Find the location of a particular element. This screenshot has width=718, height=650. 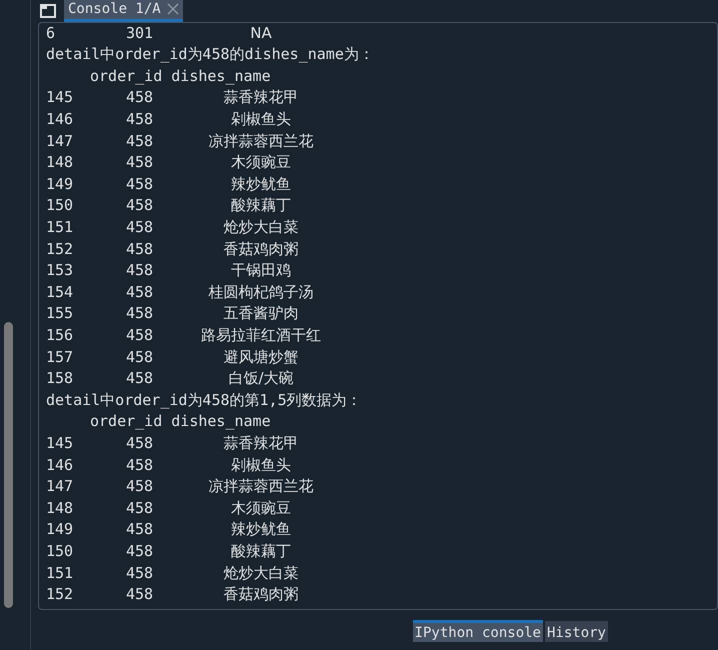

dish-name: 白饭/大碗 is located at coordinates (261, 379).